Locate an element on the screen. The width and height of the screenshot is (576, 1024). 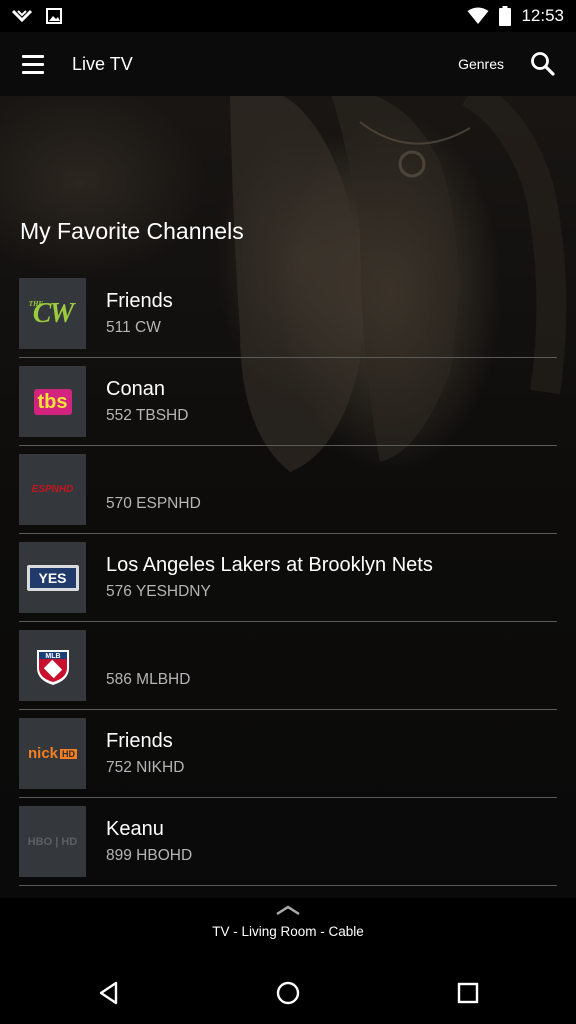
section-title: My Favorite Channels is located at coordinates (132, 231).